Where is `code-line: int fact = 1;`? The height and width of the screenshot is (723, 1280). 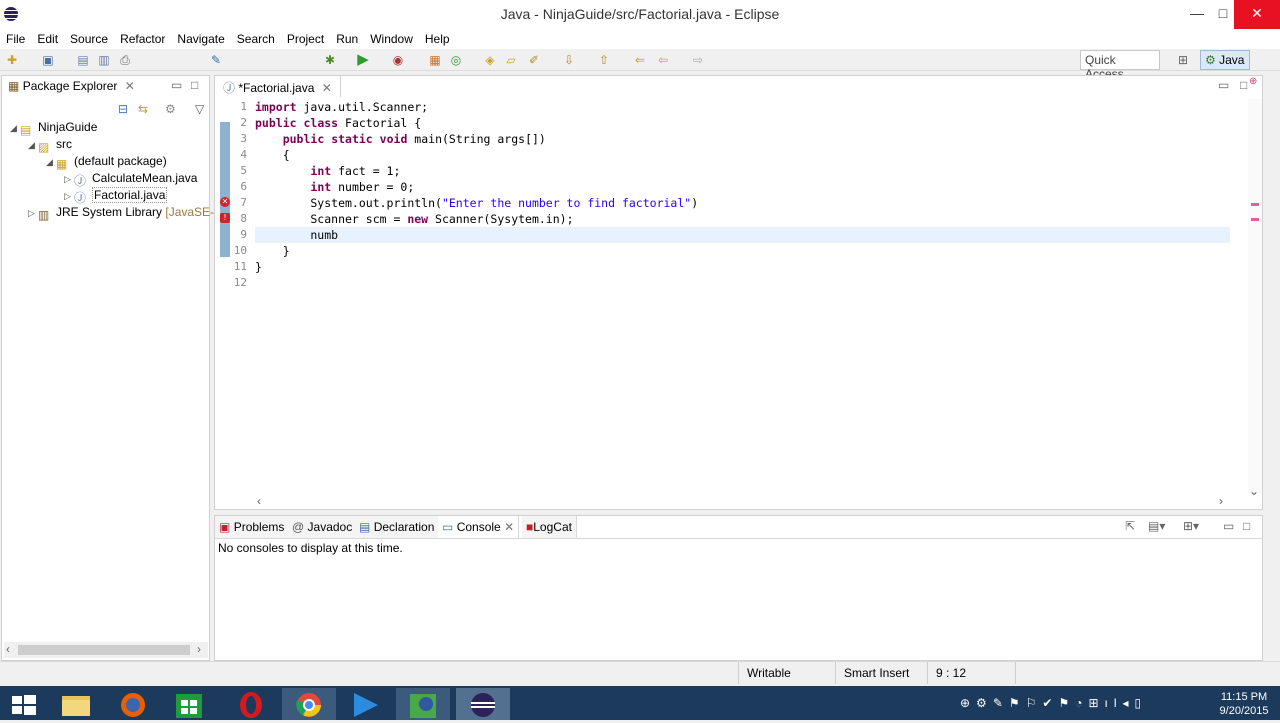
code-line: int fact = 1; is located at coordinates (327, 171).